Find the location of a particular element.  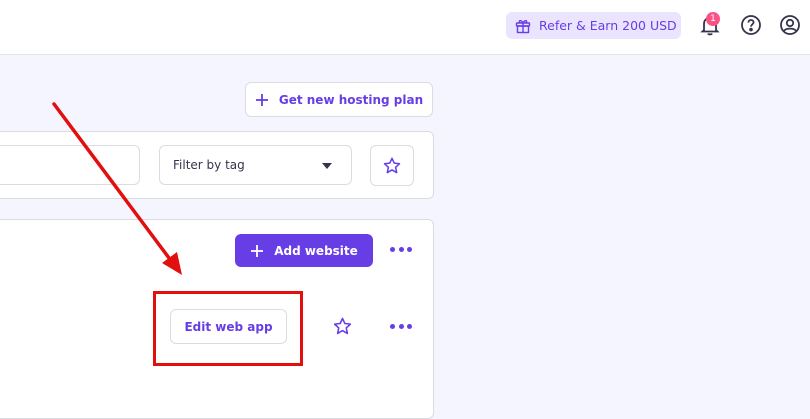

get-new-hosting-plan-button: Get new hosting plan is located at coordinates (339, 99).